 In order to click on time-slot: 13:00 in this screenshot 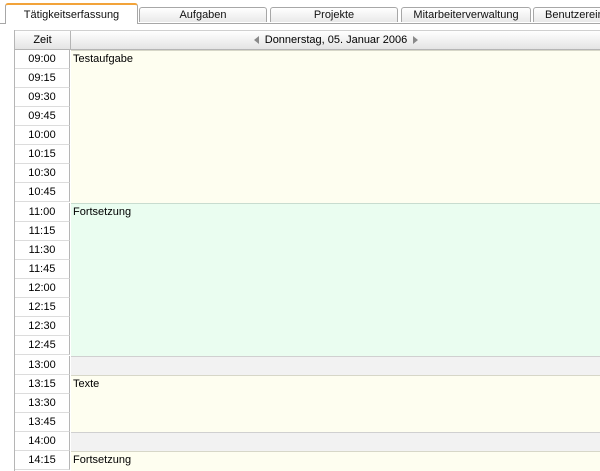, I will do `click(42, 365)`.